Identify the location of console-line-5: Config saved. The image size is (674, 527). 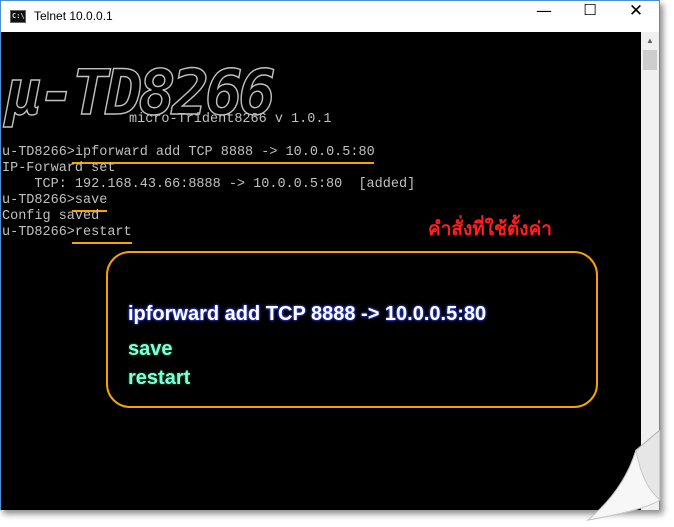
(51, 216).